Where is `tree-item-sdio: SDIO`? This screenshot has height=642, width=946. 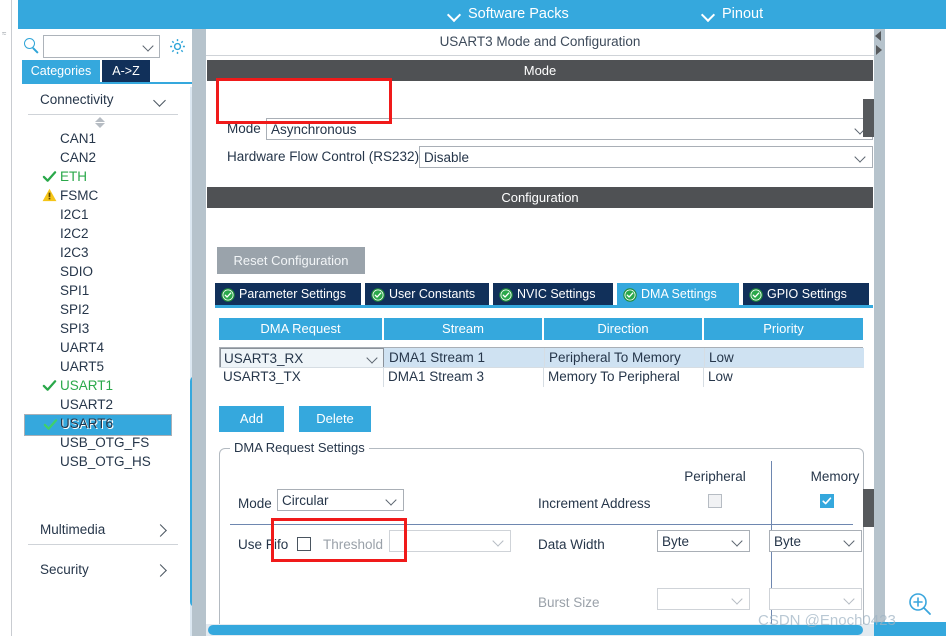 tree-item-sdio: SDIO is located at coordinates (105, 271).